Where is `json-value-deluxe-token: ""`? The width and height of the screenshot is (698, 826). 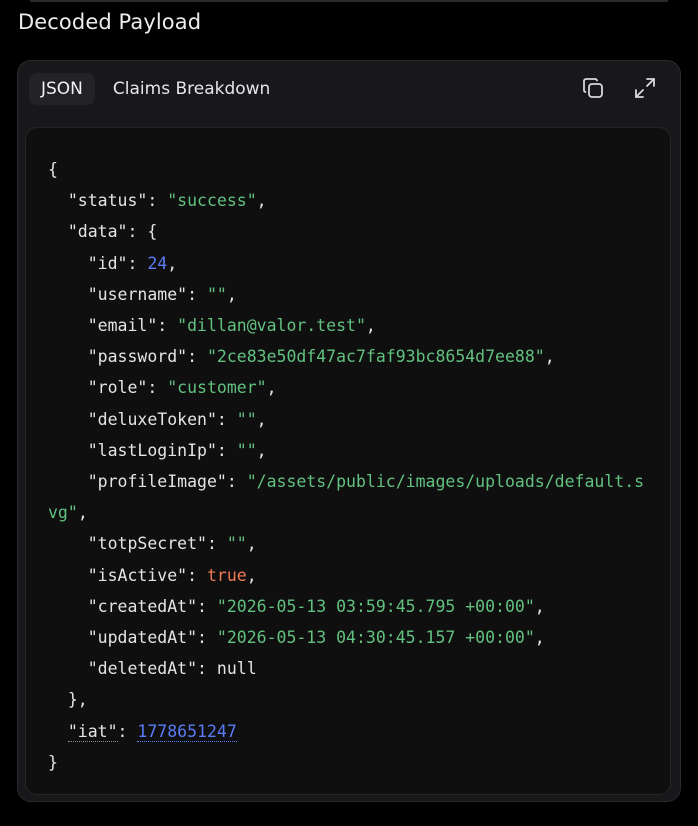
json-value-deluxe-token: "" is located at coordinates (246, 419).